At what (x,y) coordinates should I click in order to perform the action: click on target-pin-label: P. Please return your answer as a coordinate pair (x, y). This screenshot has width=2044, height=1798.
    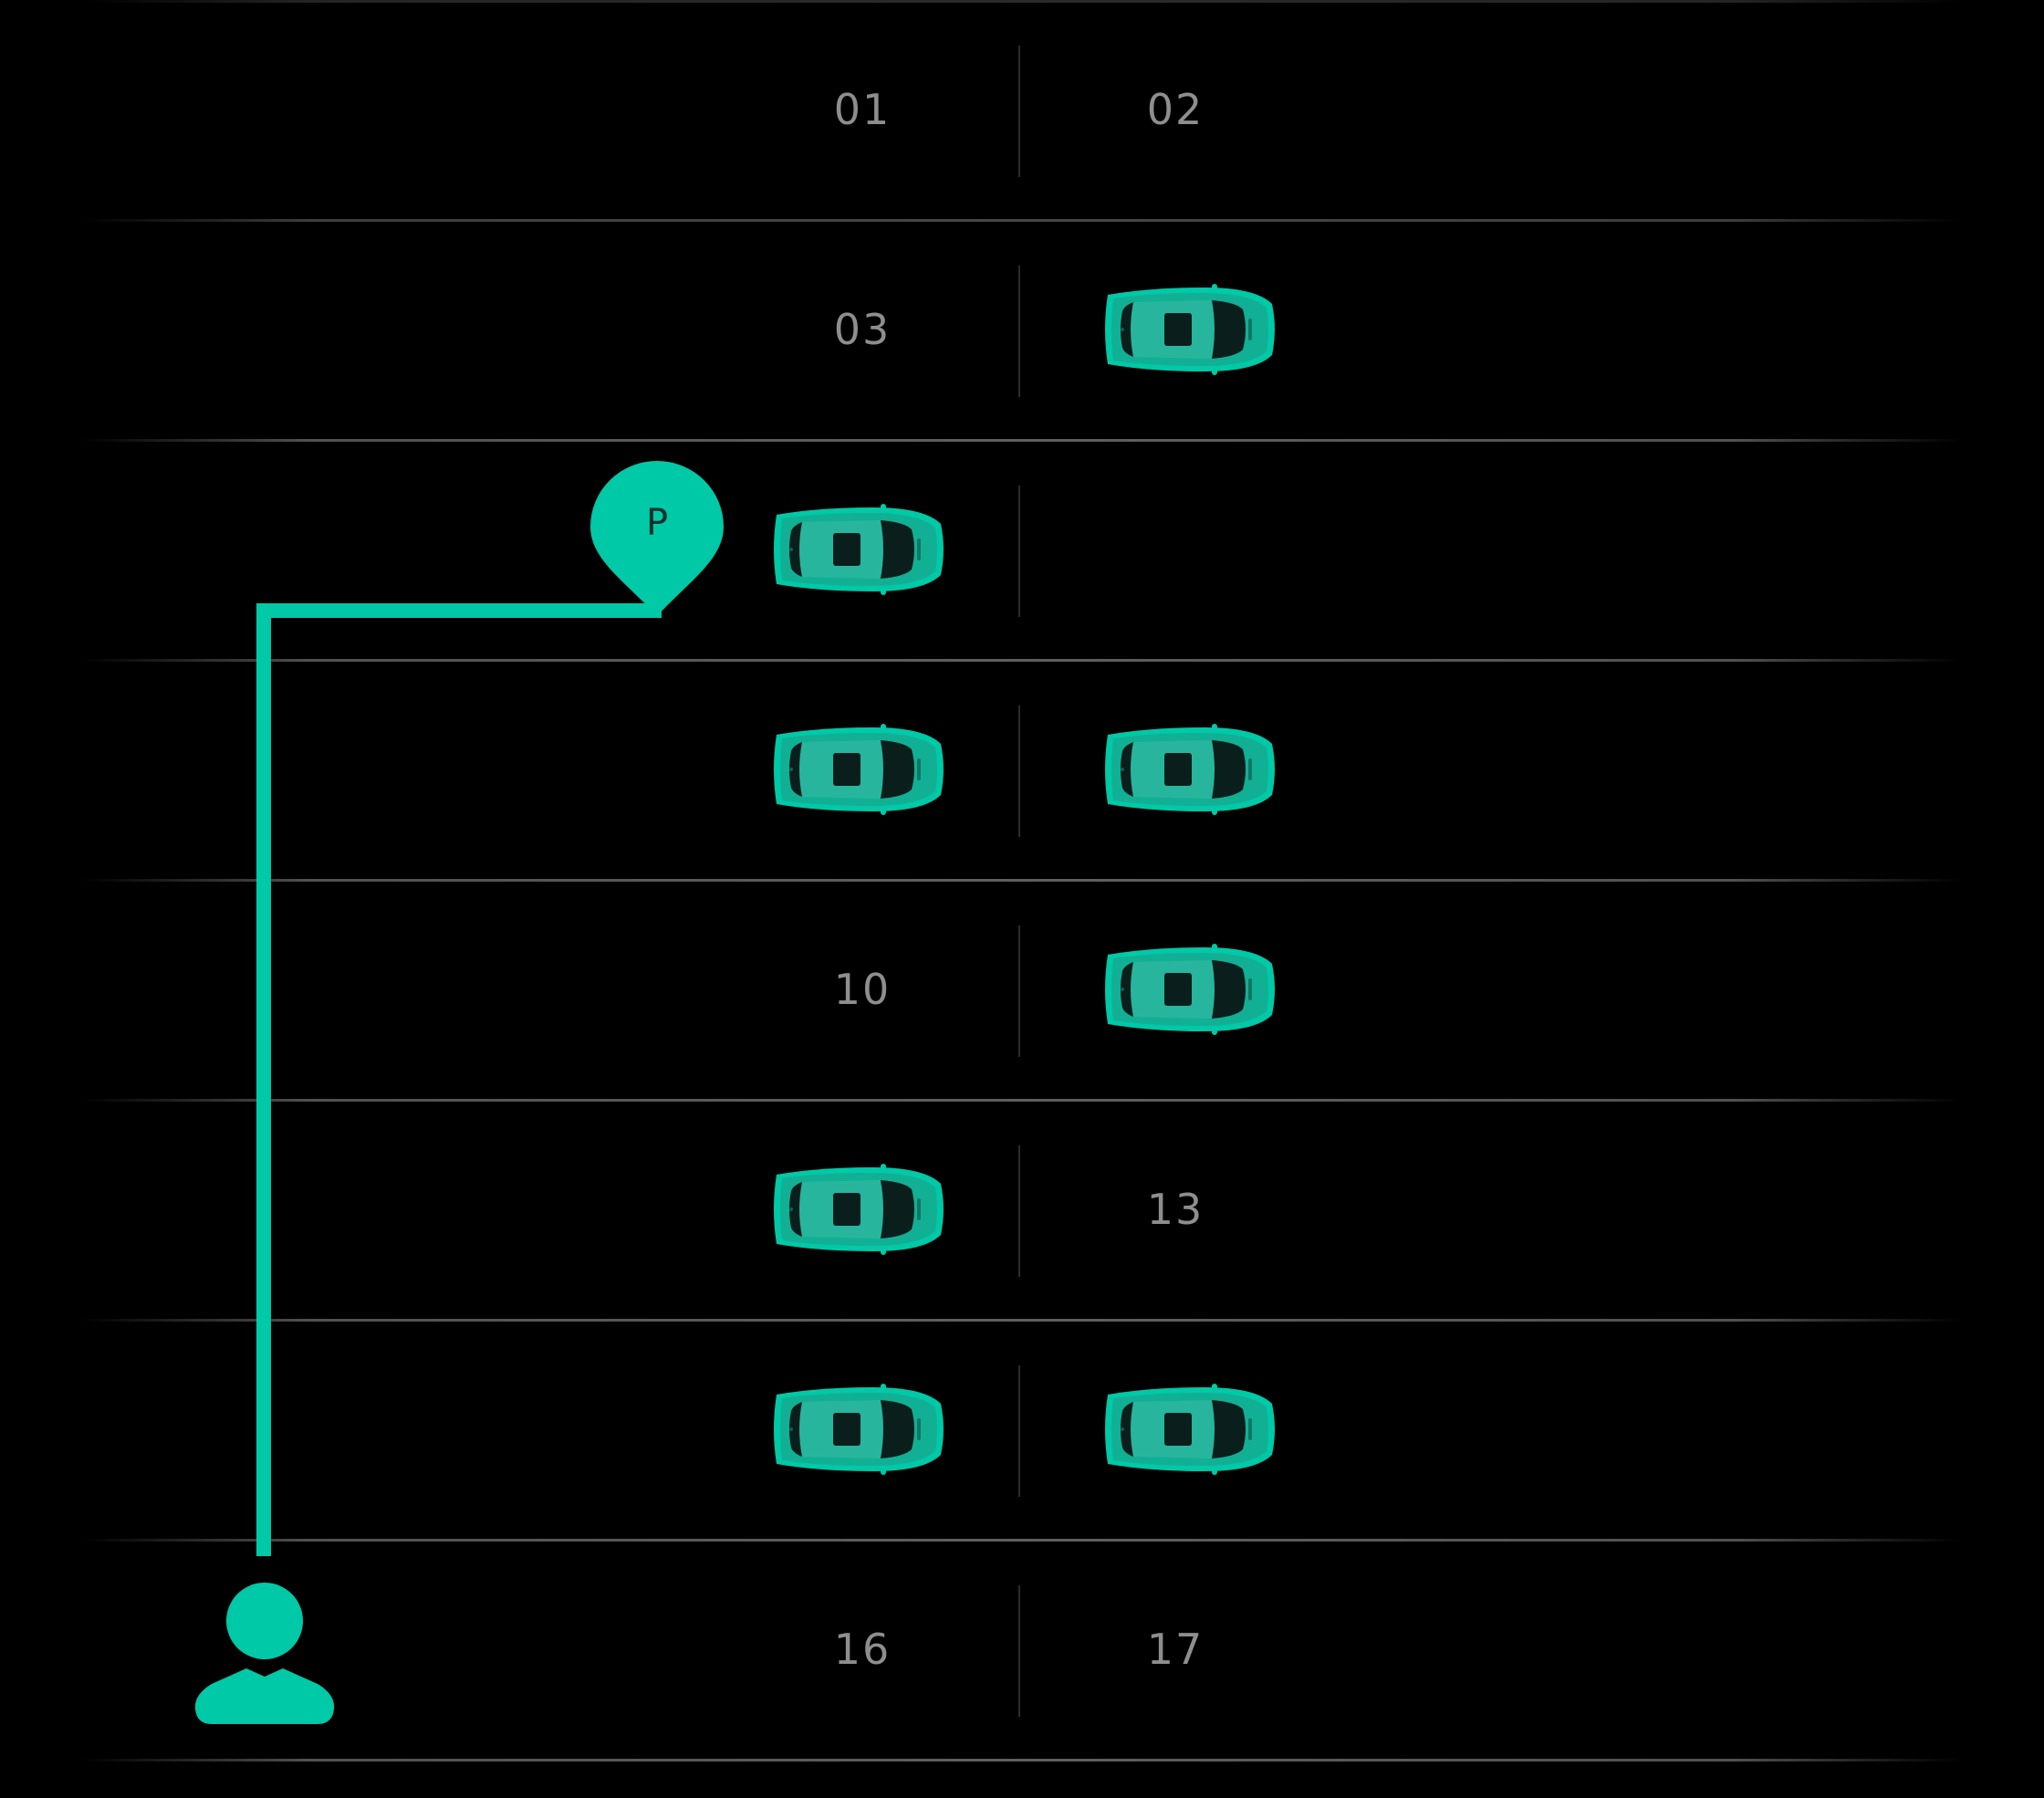
    Looking at the image, I should click on (657, 523).